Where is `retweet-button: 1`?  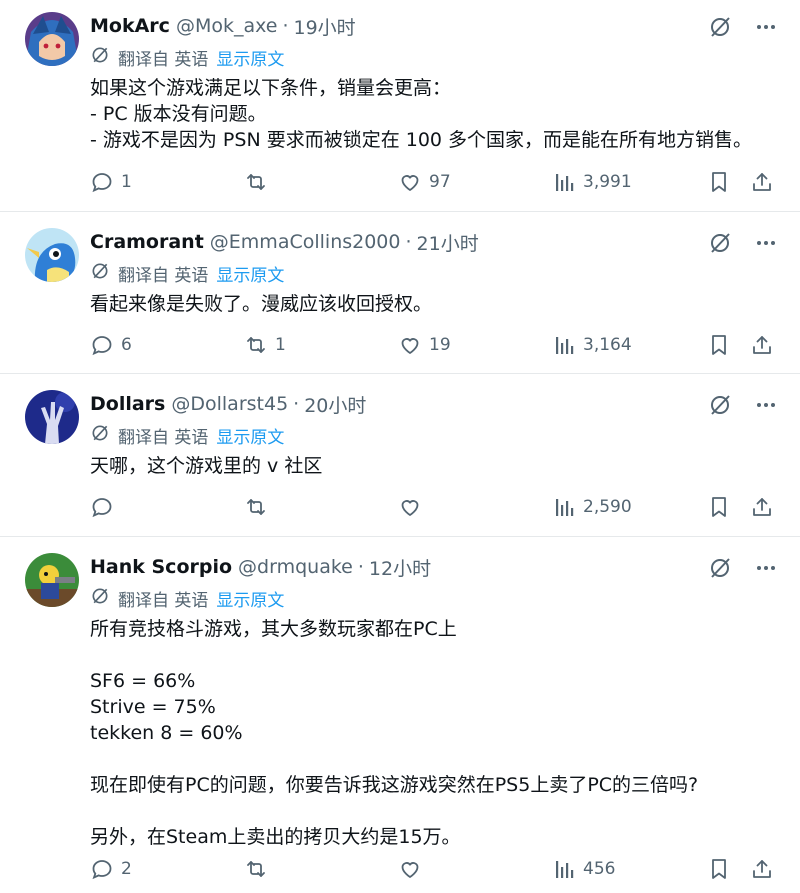 retweet-button: 1 is located at coordinates (265, 345).